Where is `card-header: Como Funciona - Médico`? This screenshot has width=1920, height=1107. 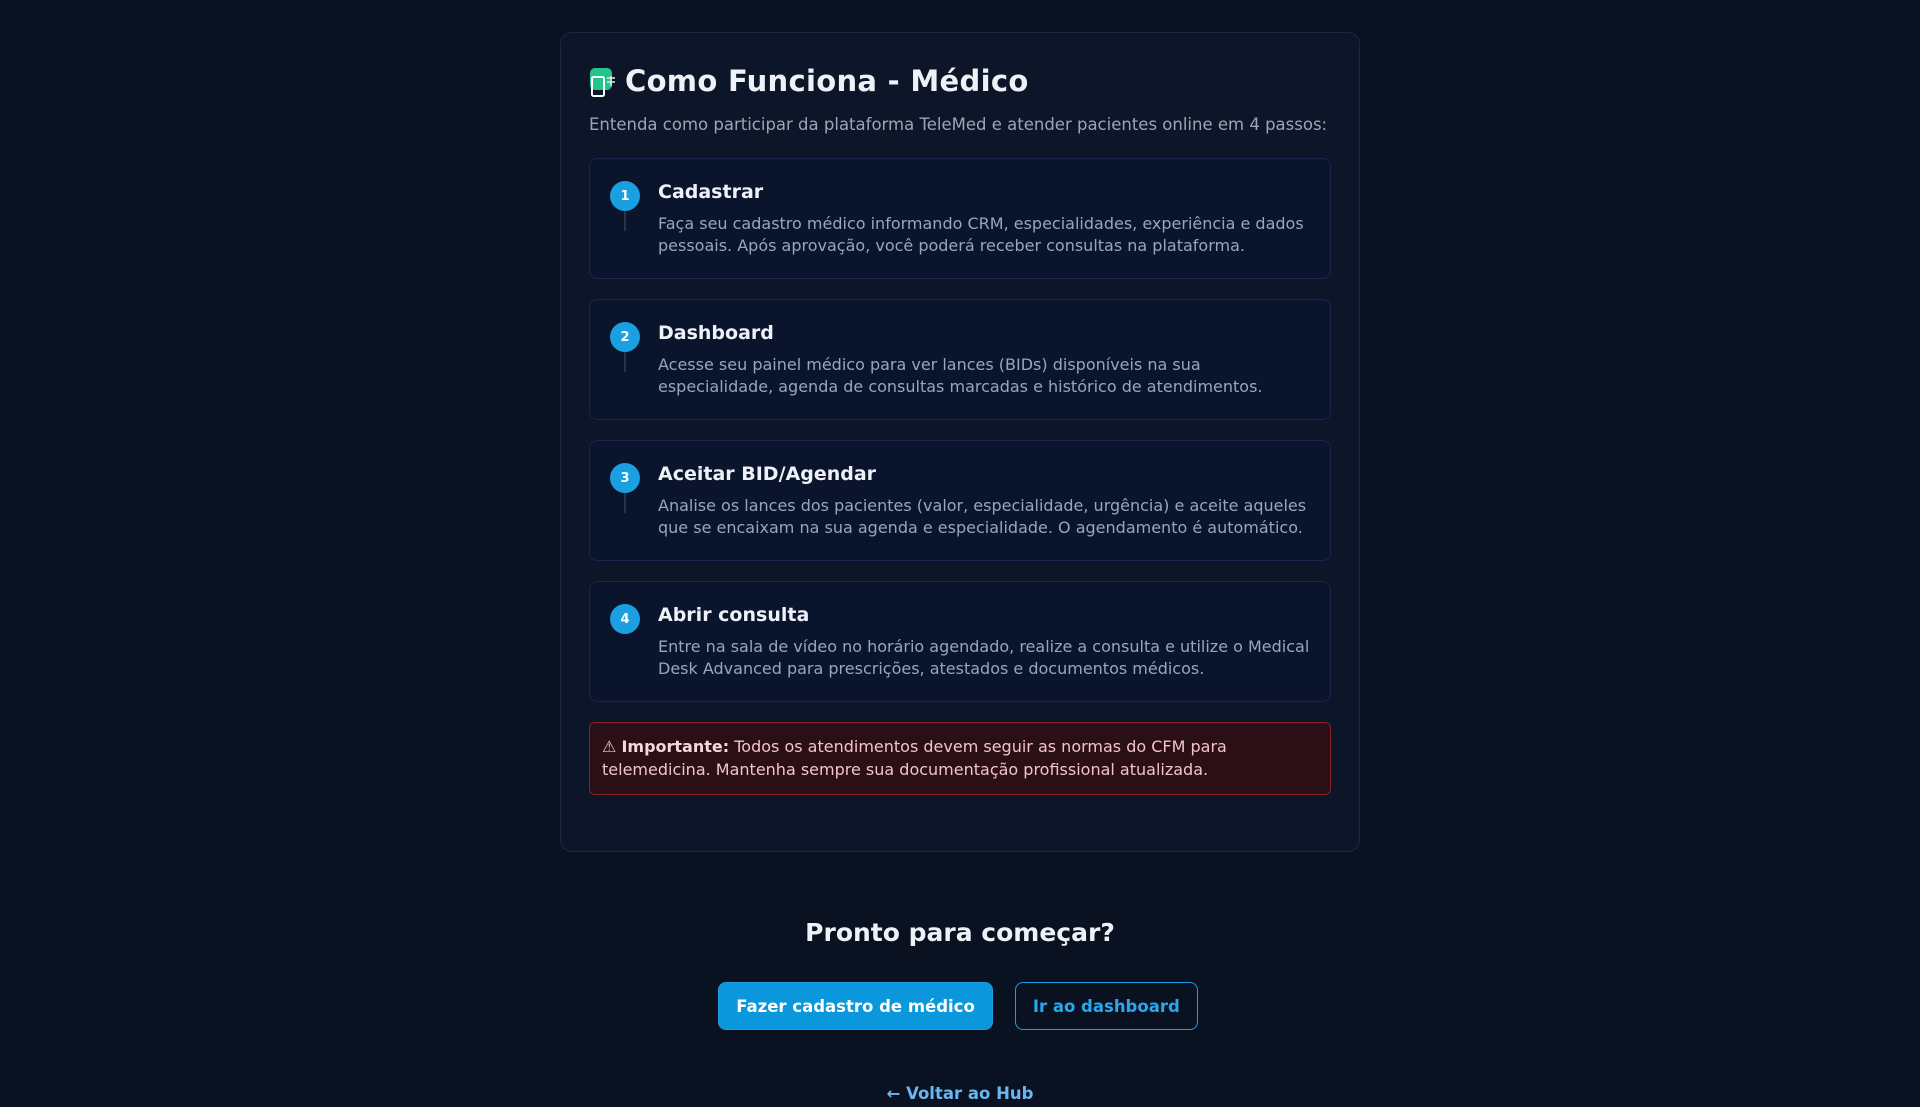 card-header: Como Funciona - Médico is located at coordinates (960, 81).